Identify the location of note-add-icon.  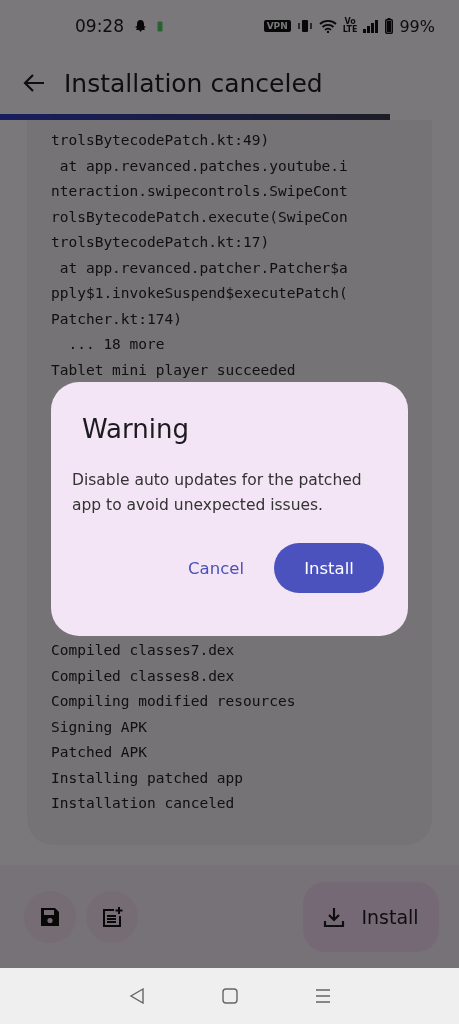
(112, 916).